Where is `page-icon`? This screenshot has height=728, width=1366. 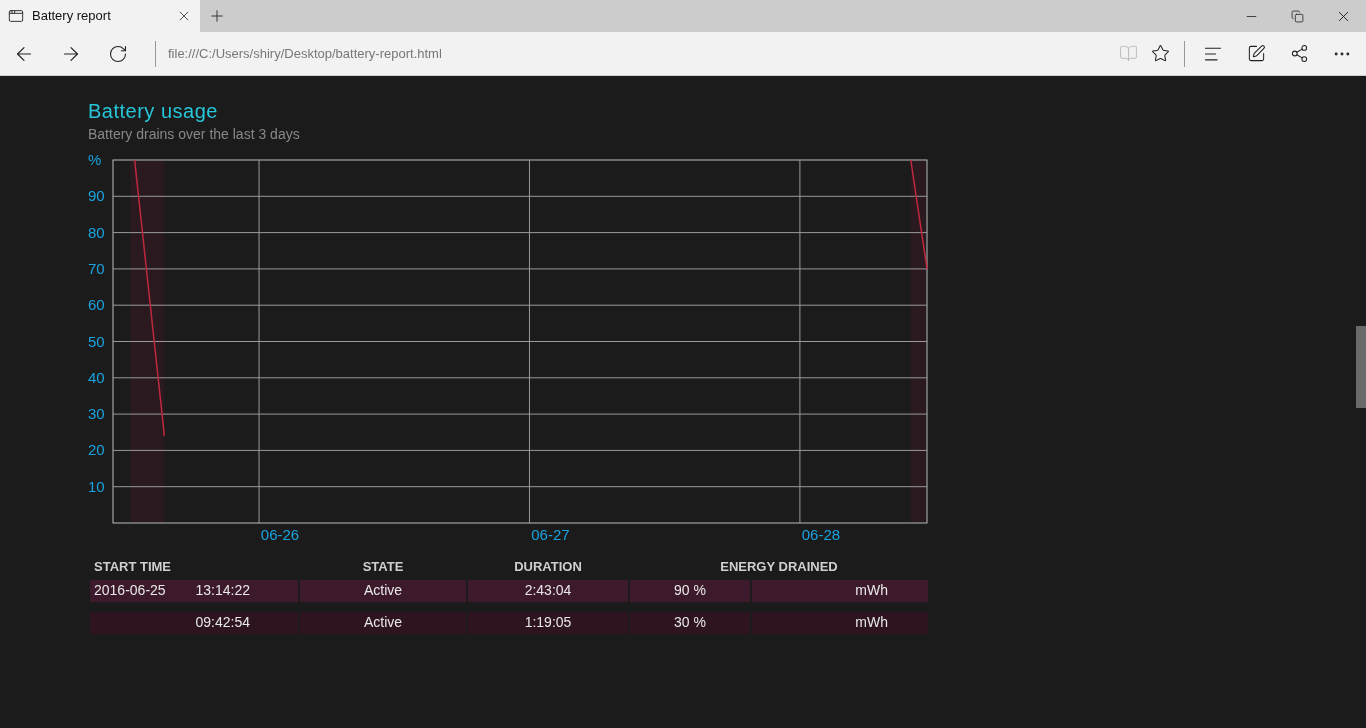 page-icon is located at coordinates (16, 16).